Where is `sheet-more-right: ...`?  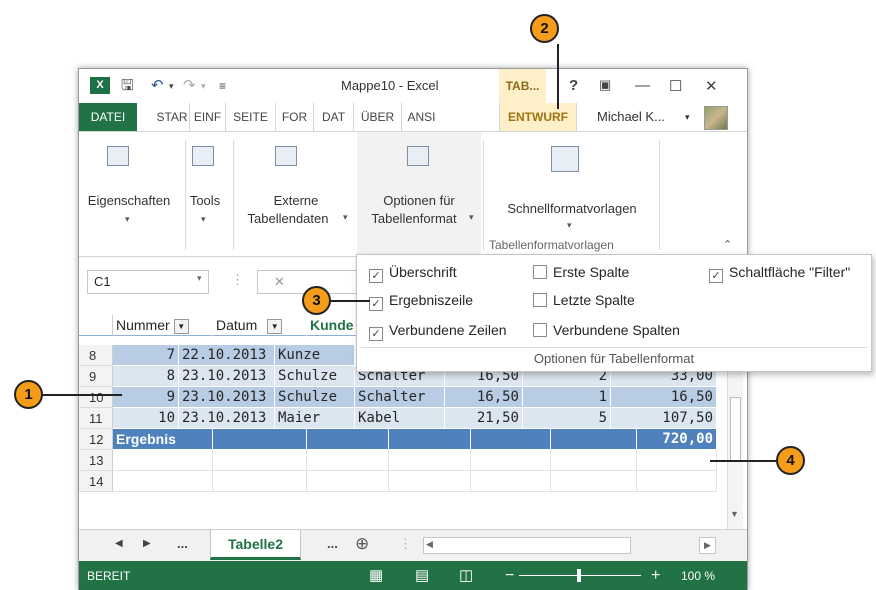 sheet-more-right: ... is located at coordinates (332, 543).